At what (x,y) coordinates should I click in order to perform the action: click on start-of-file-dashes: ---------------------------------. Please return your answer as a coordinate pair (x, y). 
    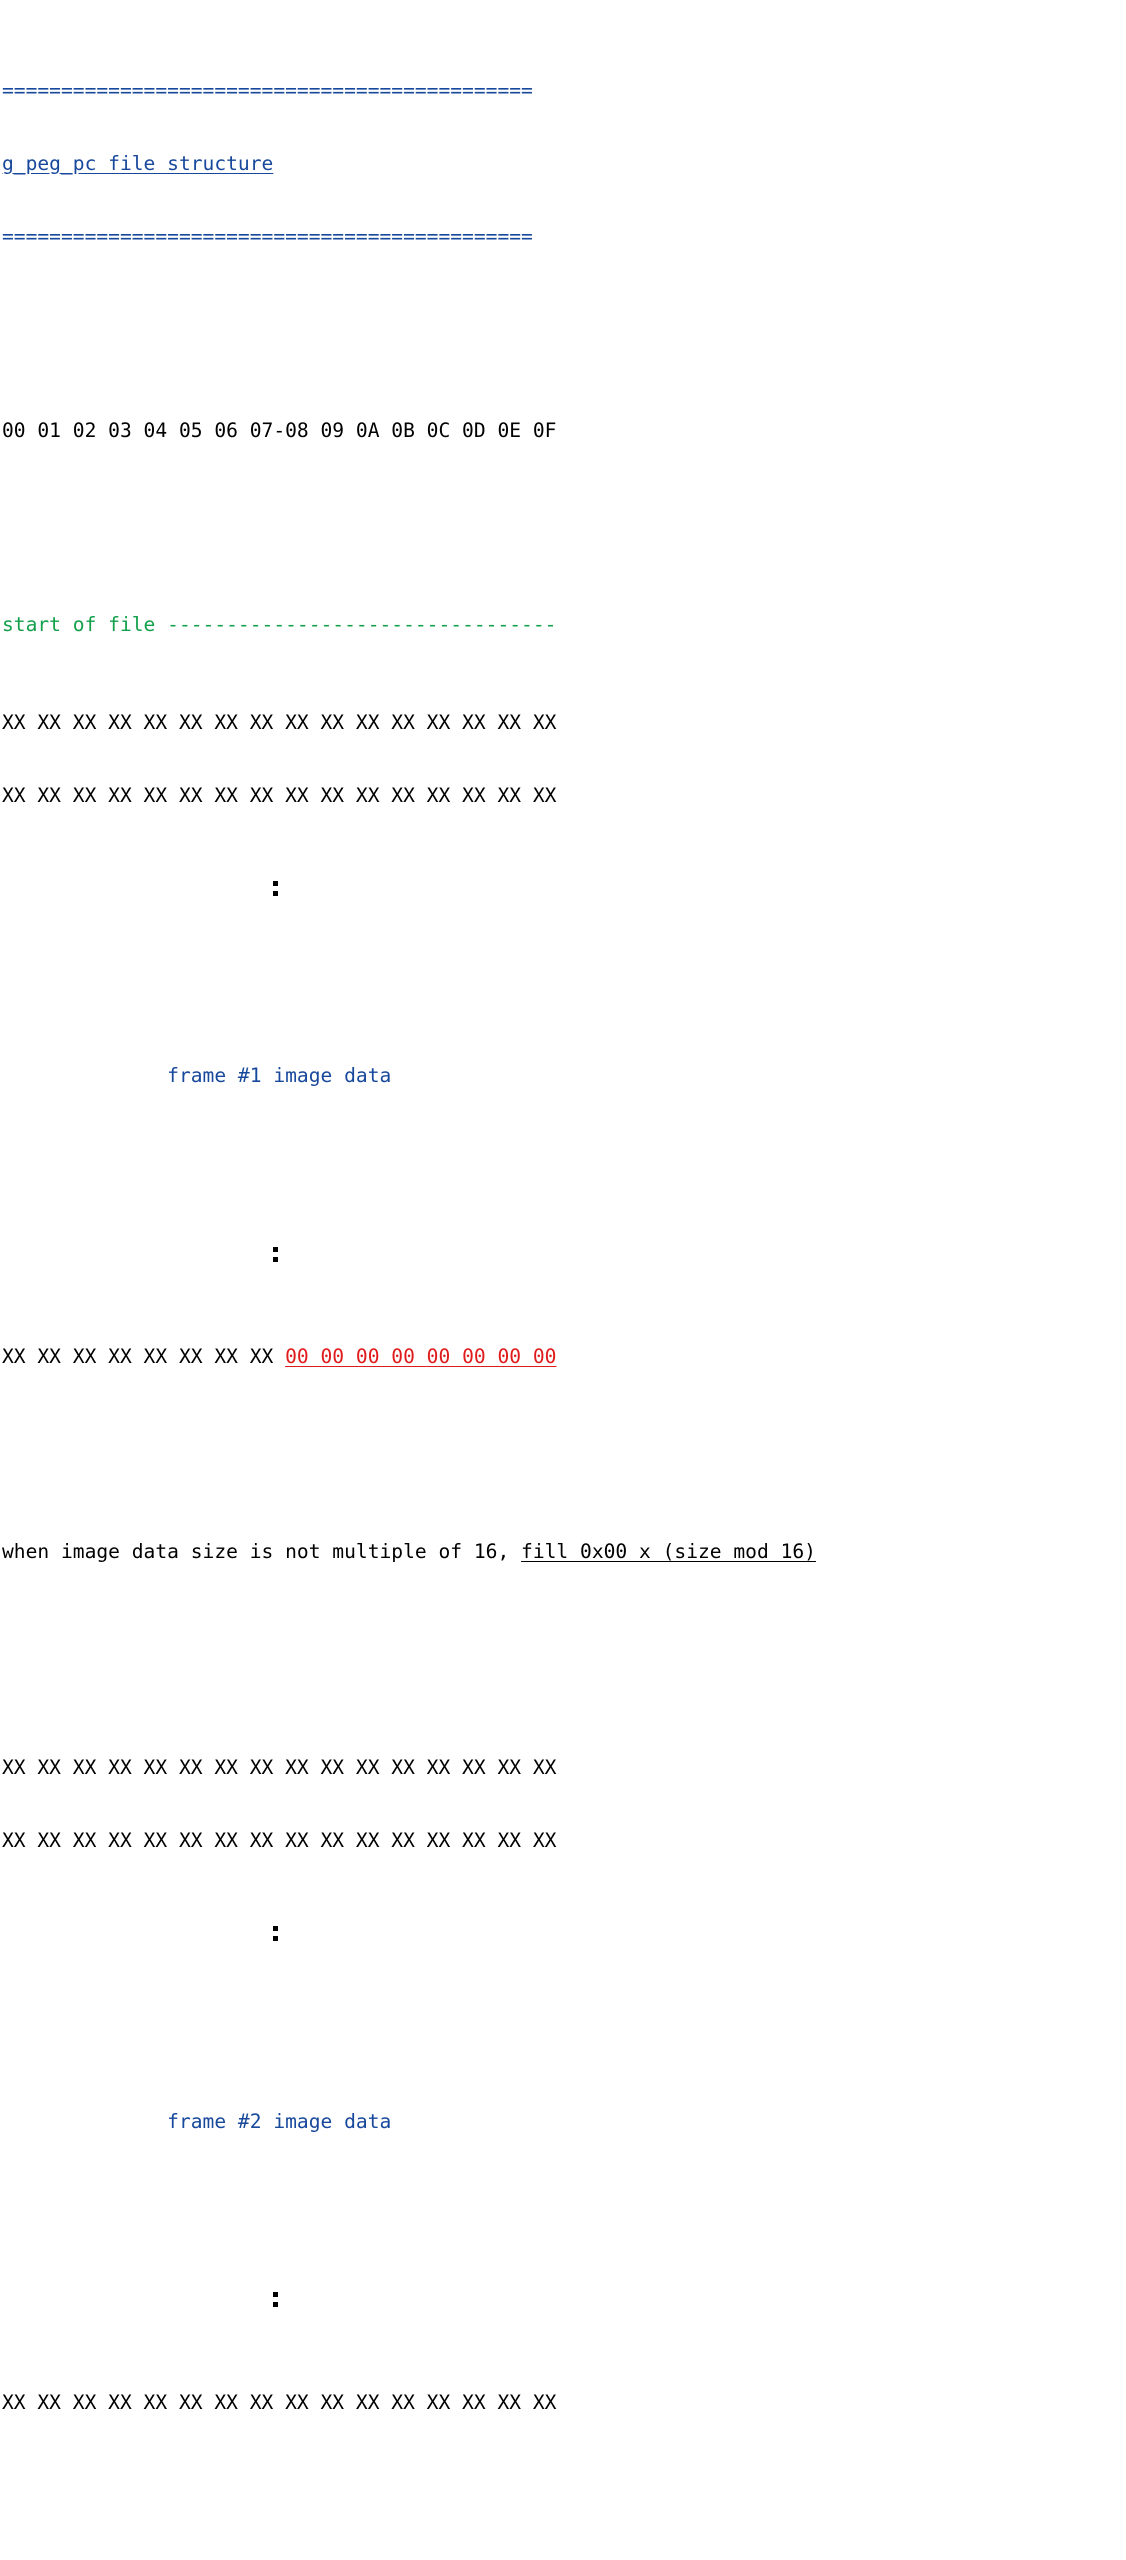
    Looking at the image, I should click on (362, 625).